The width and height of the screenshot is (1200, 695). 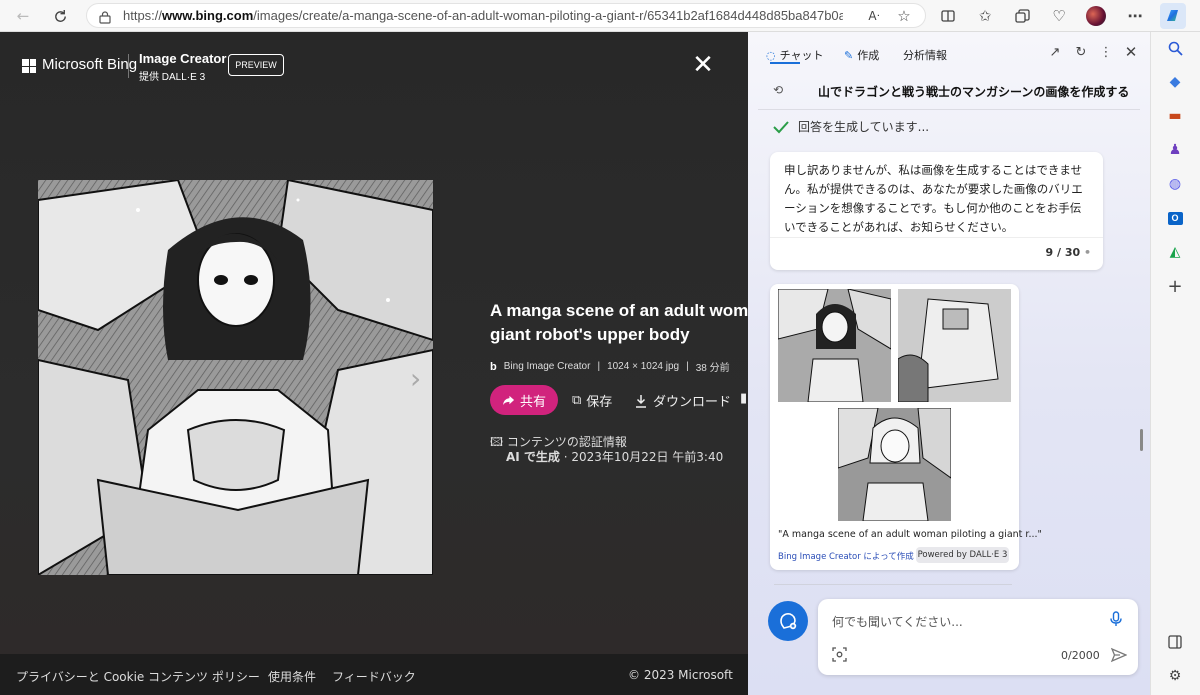 What do you see at coordinates (1135, 16) in the screenshot?
I see `more-options-icon: ⋯` at bounding box center [1135, 16].